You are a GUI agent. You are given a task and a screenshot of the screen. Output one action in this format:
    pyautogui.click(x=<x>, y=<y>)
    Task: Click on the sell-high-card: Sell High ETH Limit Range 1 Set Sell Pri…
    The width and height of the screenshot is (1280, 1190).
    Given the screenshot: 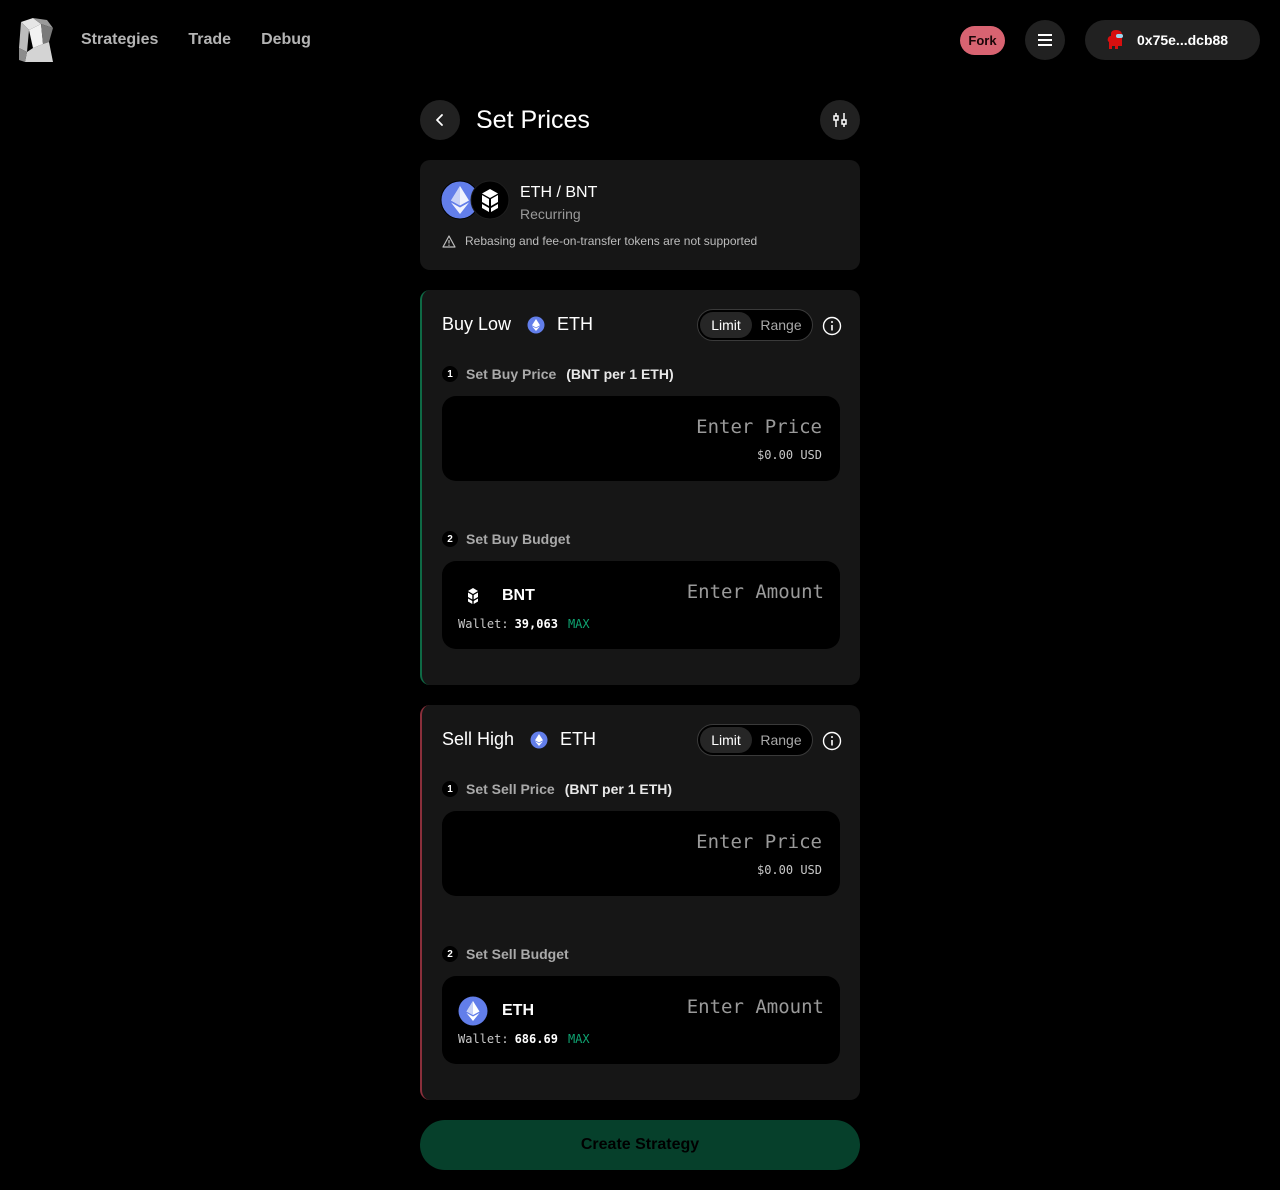 What is the action you would take?
    pyautogui.click(x=640, y=902)
    